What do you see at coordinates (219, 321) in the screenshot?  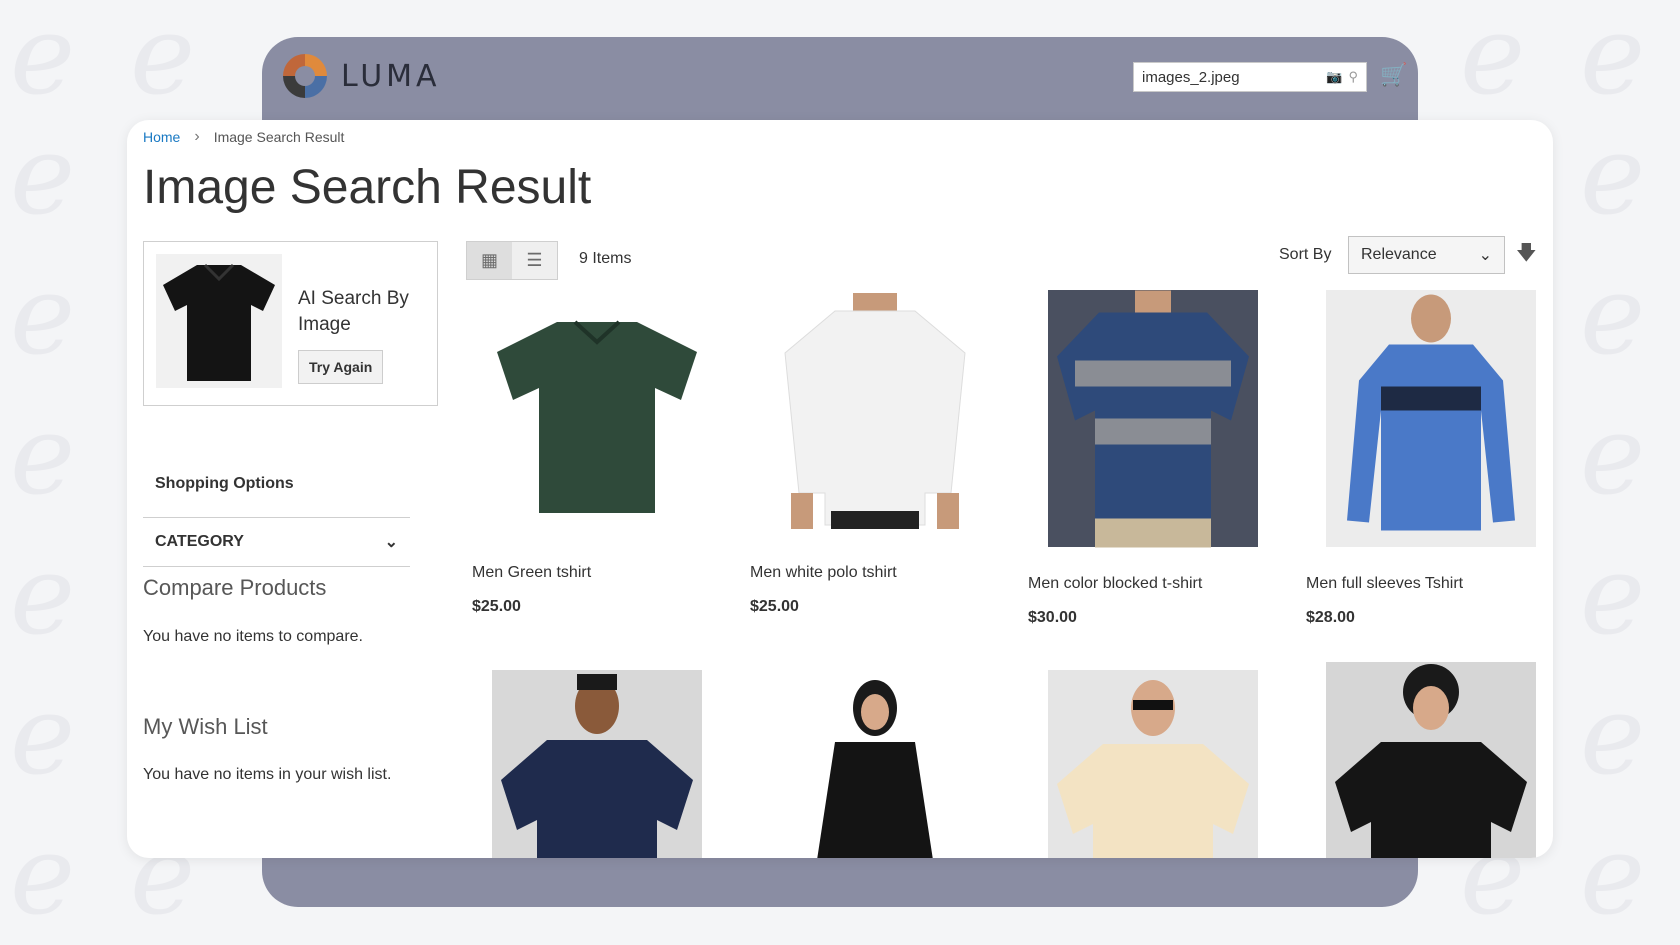 I see `search-image-thumbnail` at bounding box center [219, 321].